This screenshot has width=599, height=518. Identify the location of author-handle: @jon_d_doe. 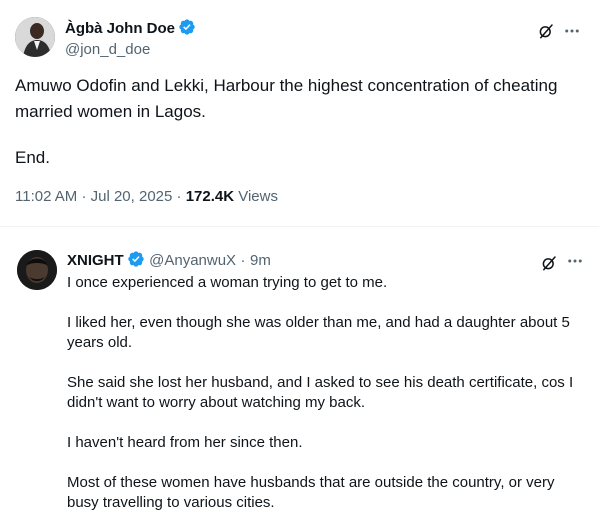
(107, 50).